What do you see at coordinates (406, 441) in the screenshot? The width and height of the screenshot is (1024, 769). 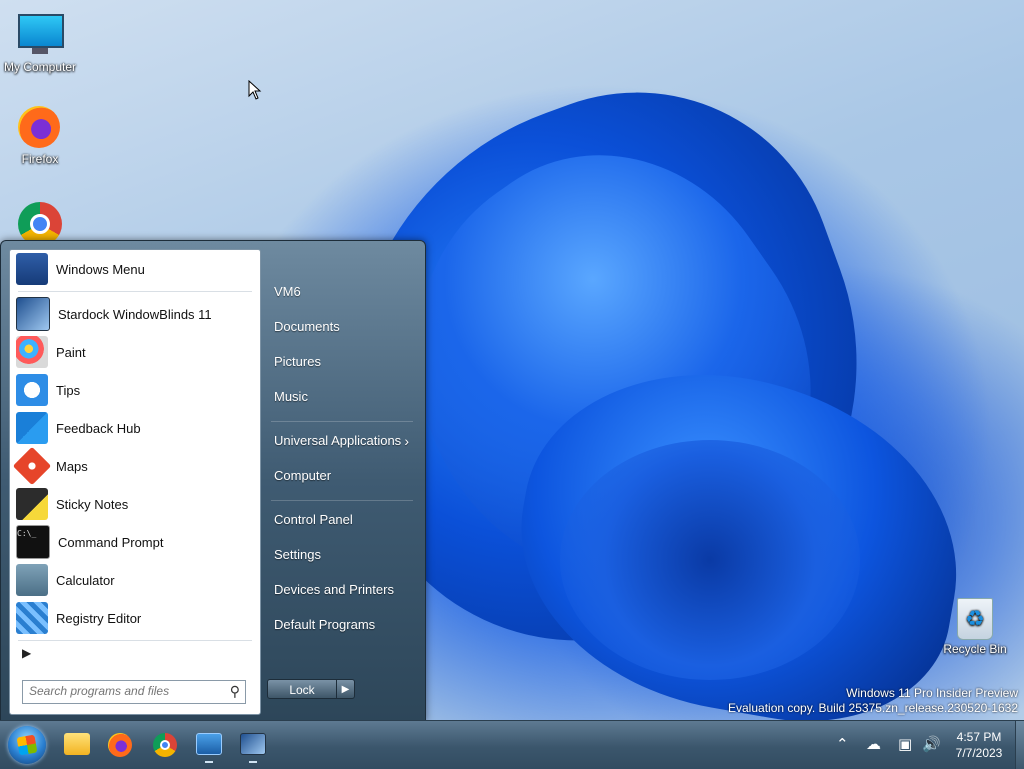 I see `chevron-right-icon: ›` at bounding box center [406, 441].